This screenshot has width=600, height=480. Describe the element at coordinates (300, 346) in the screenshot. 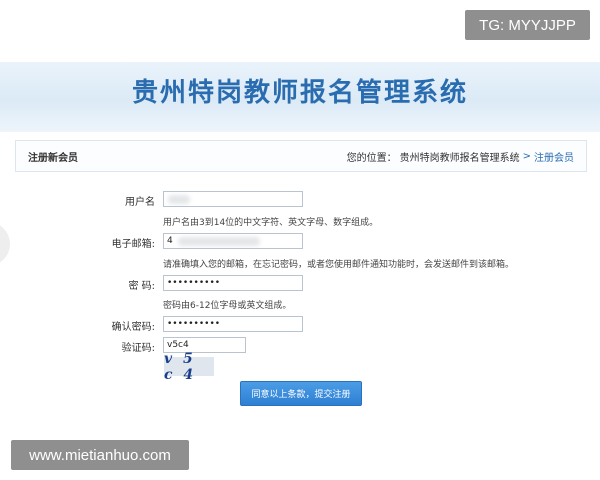

I see `captcha-row: 验证码: v5c4` at that location.